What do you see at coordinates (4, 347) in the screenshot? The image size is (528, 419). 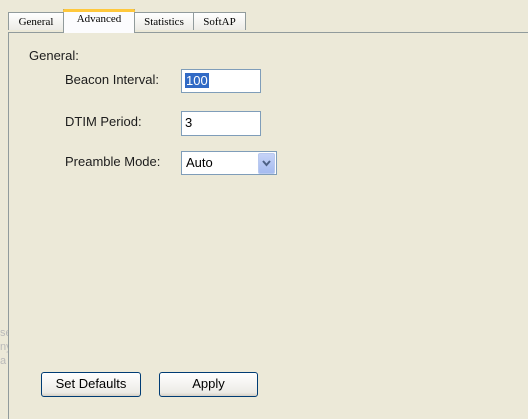 I see `ghost-text-line: ny` at bounding box center [4, 347].